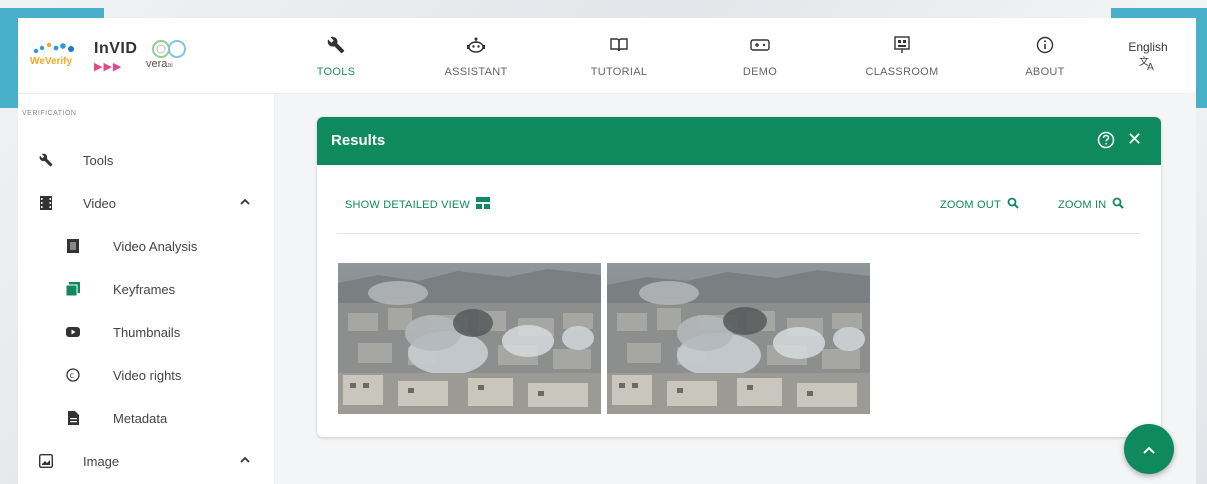 This screenshot has width=1207, height=484. I want to click on film-icon, so click(46, 203).